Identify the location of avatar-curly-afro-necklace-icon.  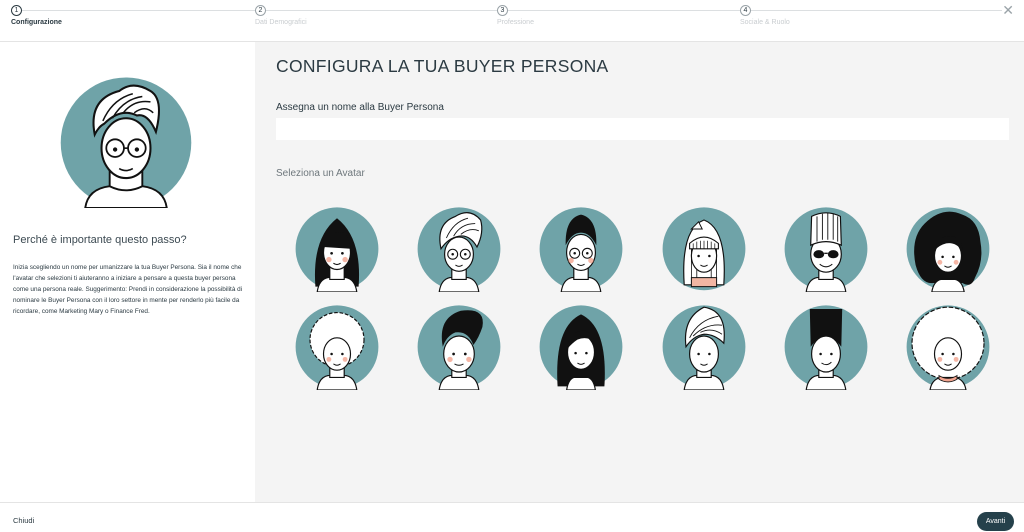
(948, 345).